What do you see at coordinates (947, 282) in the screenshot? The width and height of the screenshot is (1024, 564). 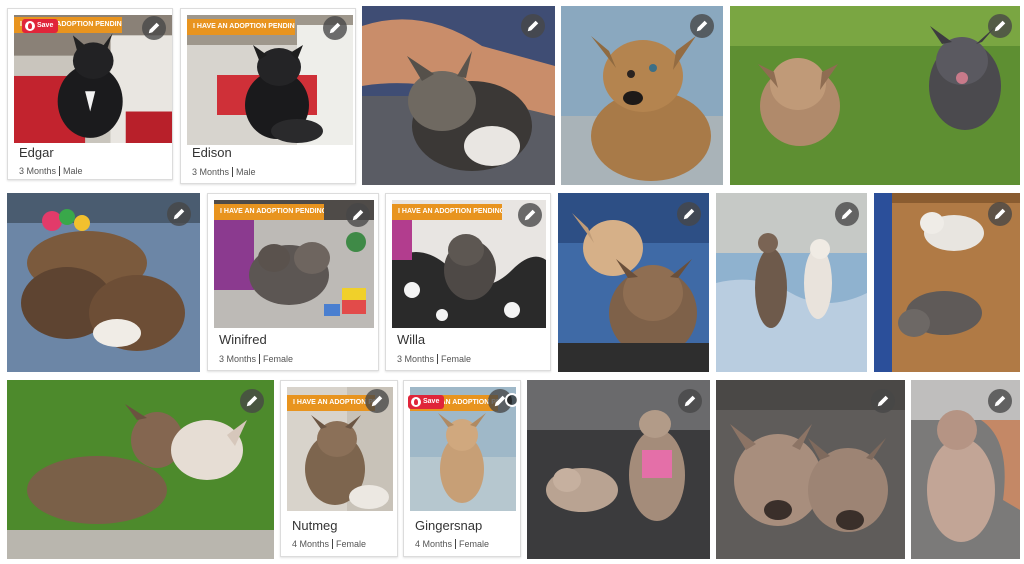 I see `photo-tile-puppies-floor` at bounding box center [947, 282].